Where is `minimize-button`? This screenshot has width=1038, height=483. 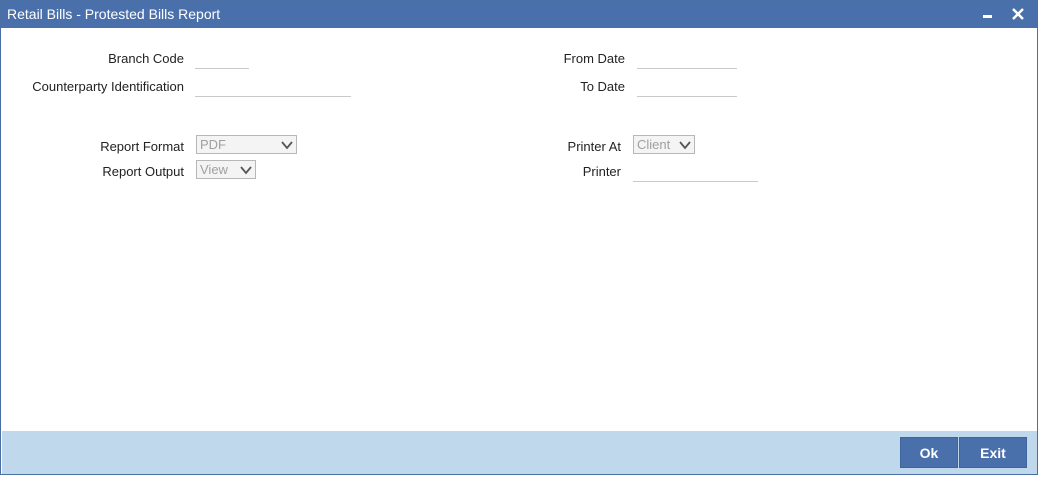 minimize-button is located at coordinates (988, 14).